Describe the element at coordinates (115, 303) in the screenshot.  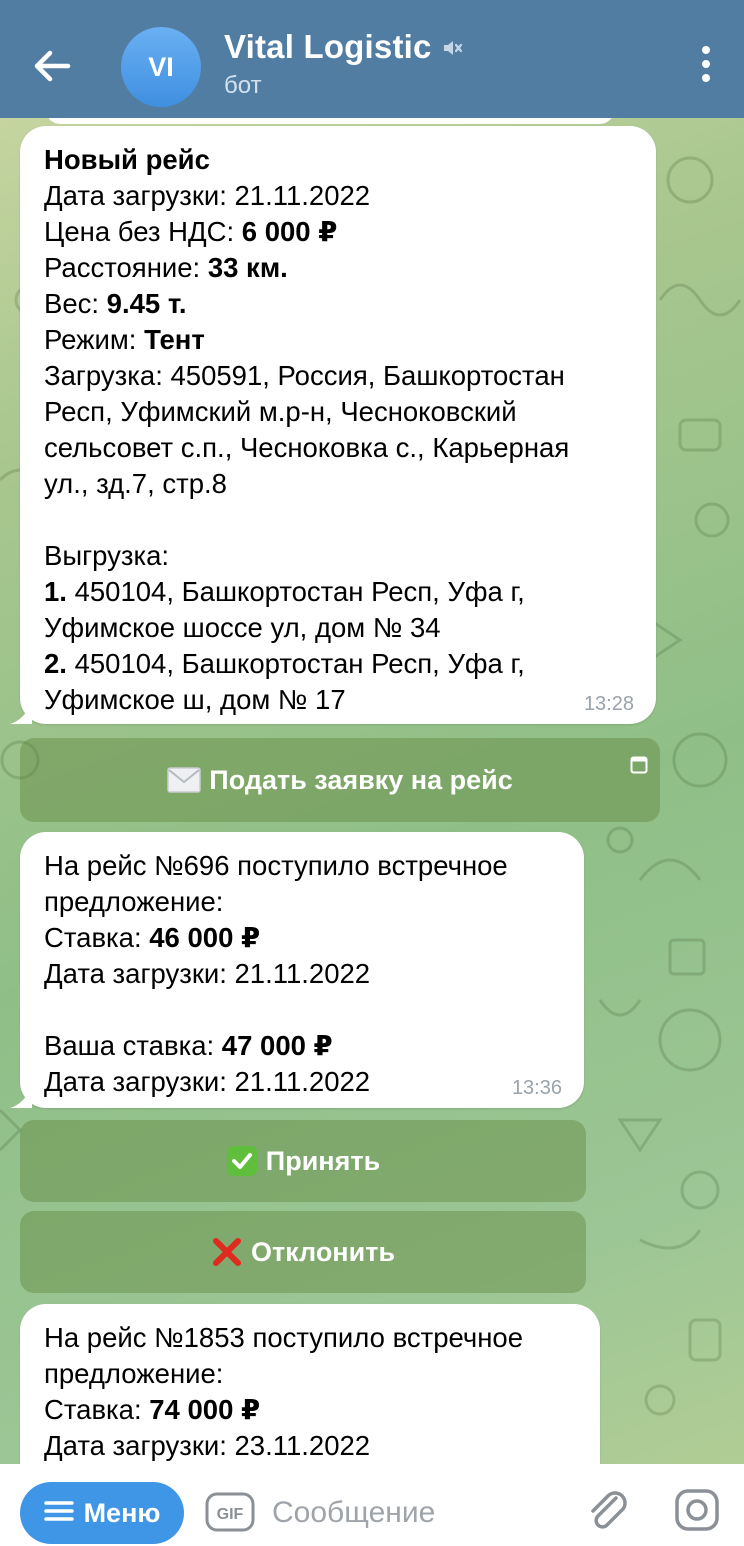
I see `weight-line: Вес: 9.45 т.` at that location.